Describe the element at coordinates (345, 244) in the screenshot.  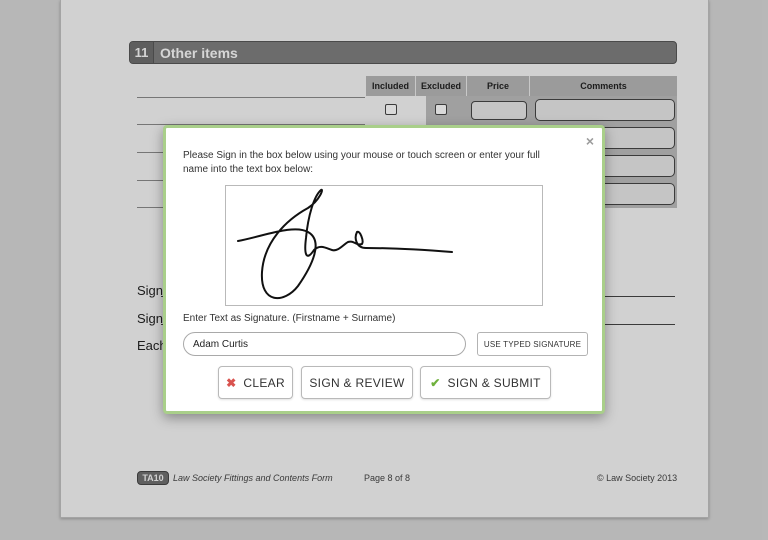
I see `signature-drawing` at that location.